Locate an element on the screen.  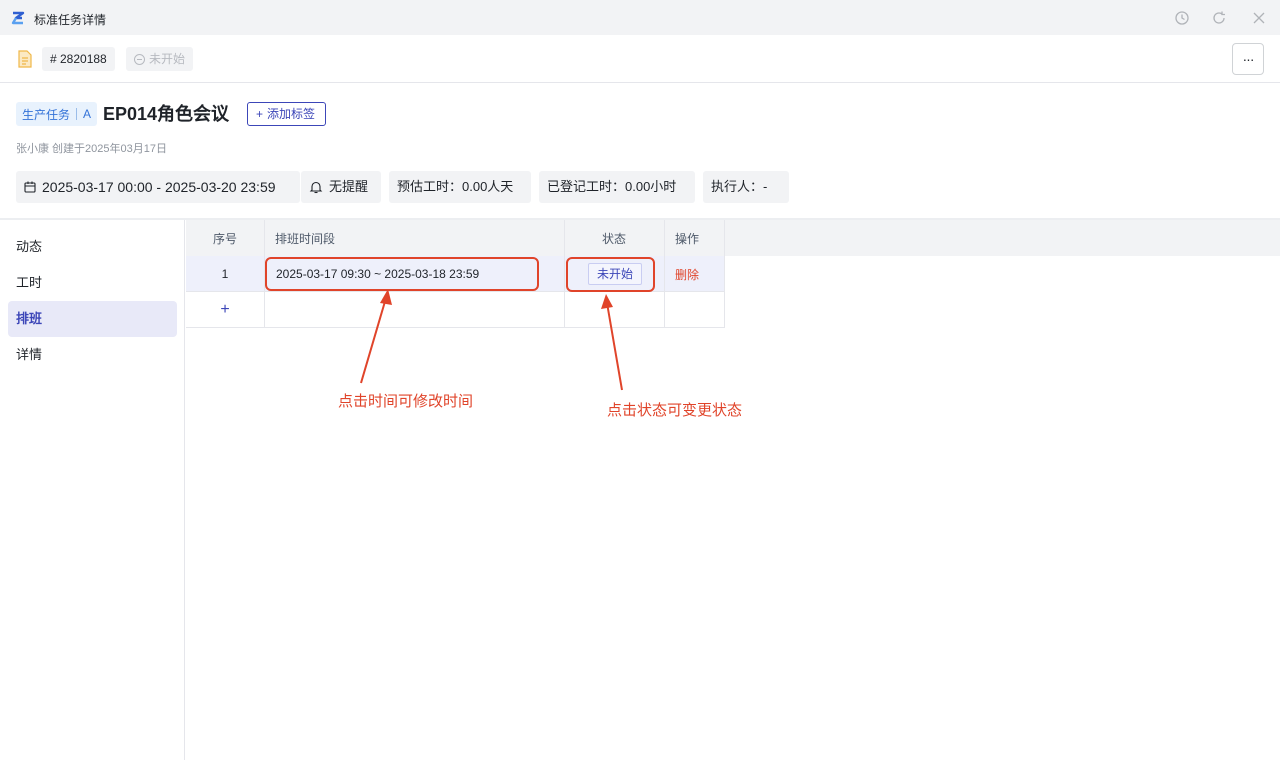
task-type-tag: 生产任务 A is located at coordinates (57, 114).